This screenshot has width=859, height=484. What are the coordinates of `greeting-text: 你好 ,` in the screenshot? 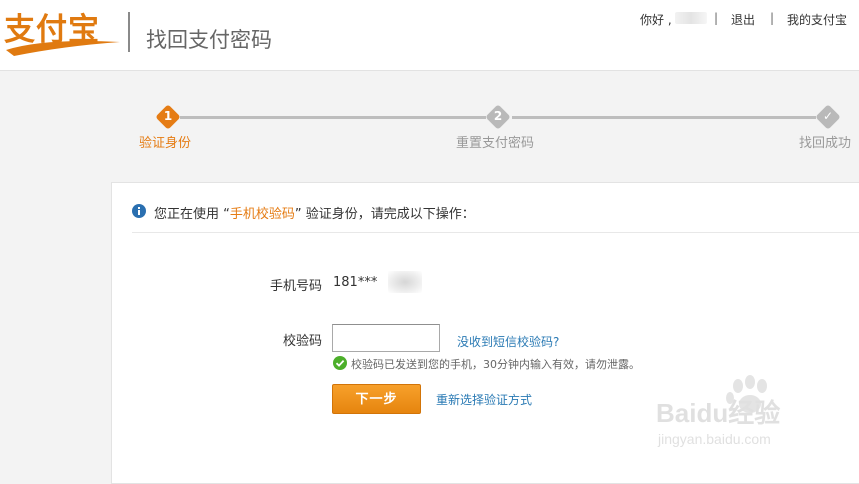 It's located at (656, 20).